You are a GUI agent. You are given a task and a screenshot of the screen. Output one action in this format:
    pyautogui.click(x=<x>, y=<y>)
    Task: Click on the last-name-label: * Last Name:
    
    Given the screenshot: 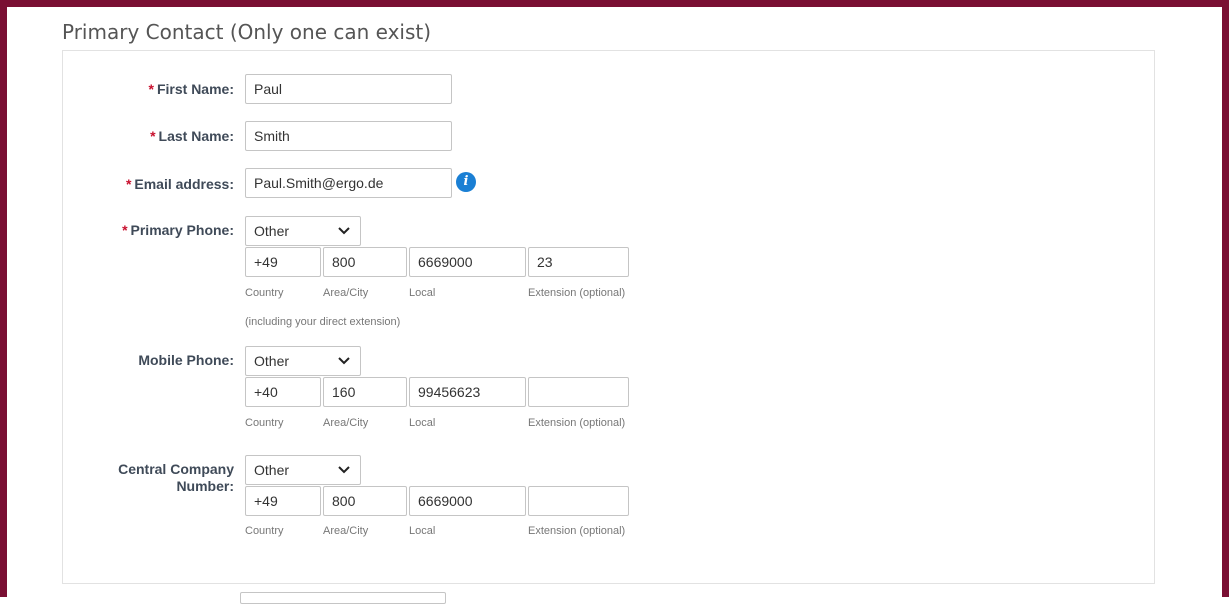 What is the action you would take?
    pyautogui.click(x=192, y=136)
    